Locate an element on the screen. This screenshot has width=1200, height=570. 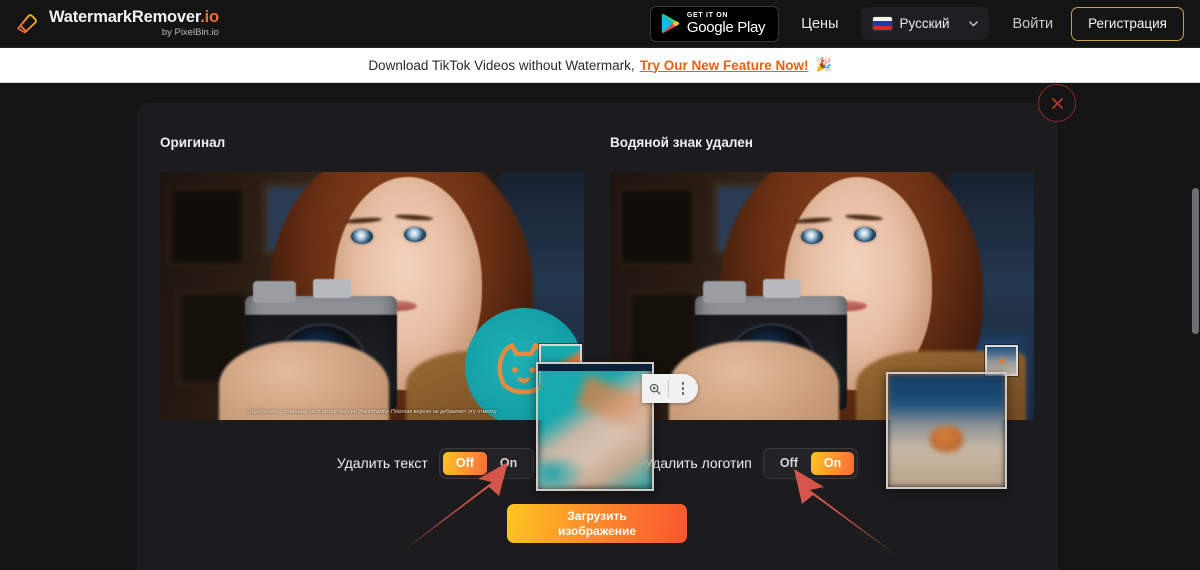
control-label-remove-logo: Удалить логотип is located at coordinates (698, 463).